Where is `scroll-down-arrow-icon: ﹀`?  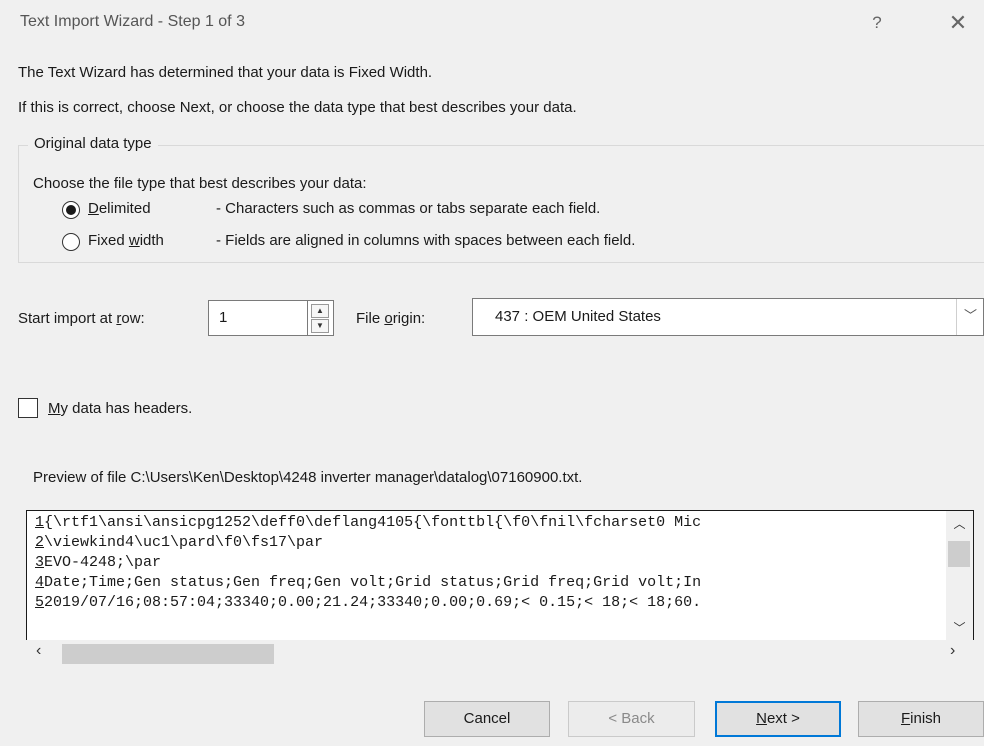
scroll-down-arrow-icon: ﹀ is located at coordinates (959, 627).